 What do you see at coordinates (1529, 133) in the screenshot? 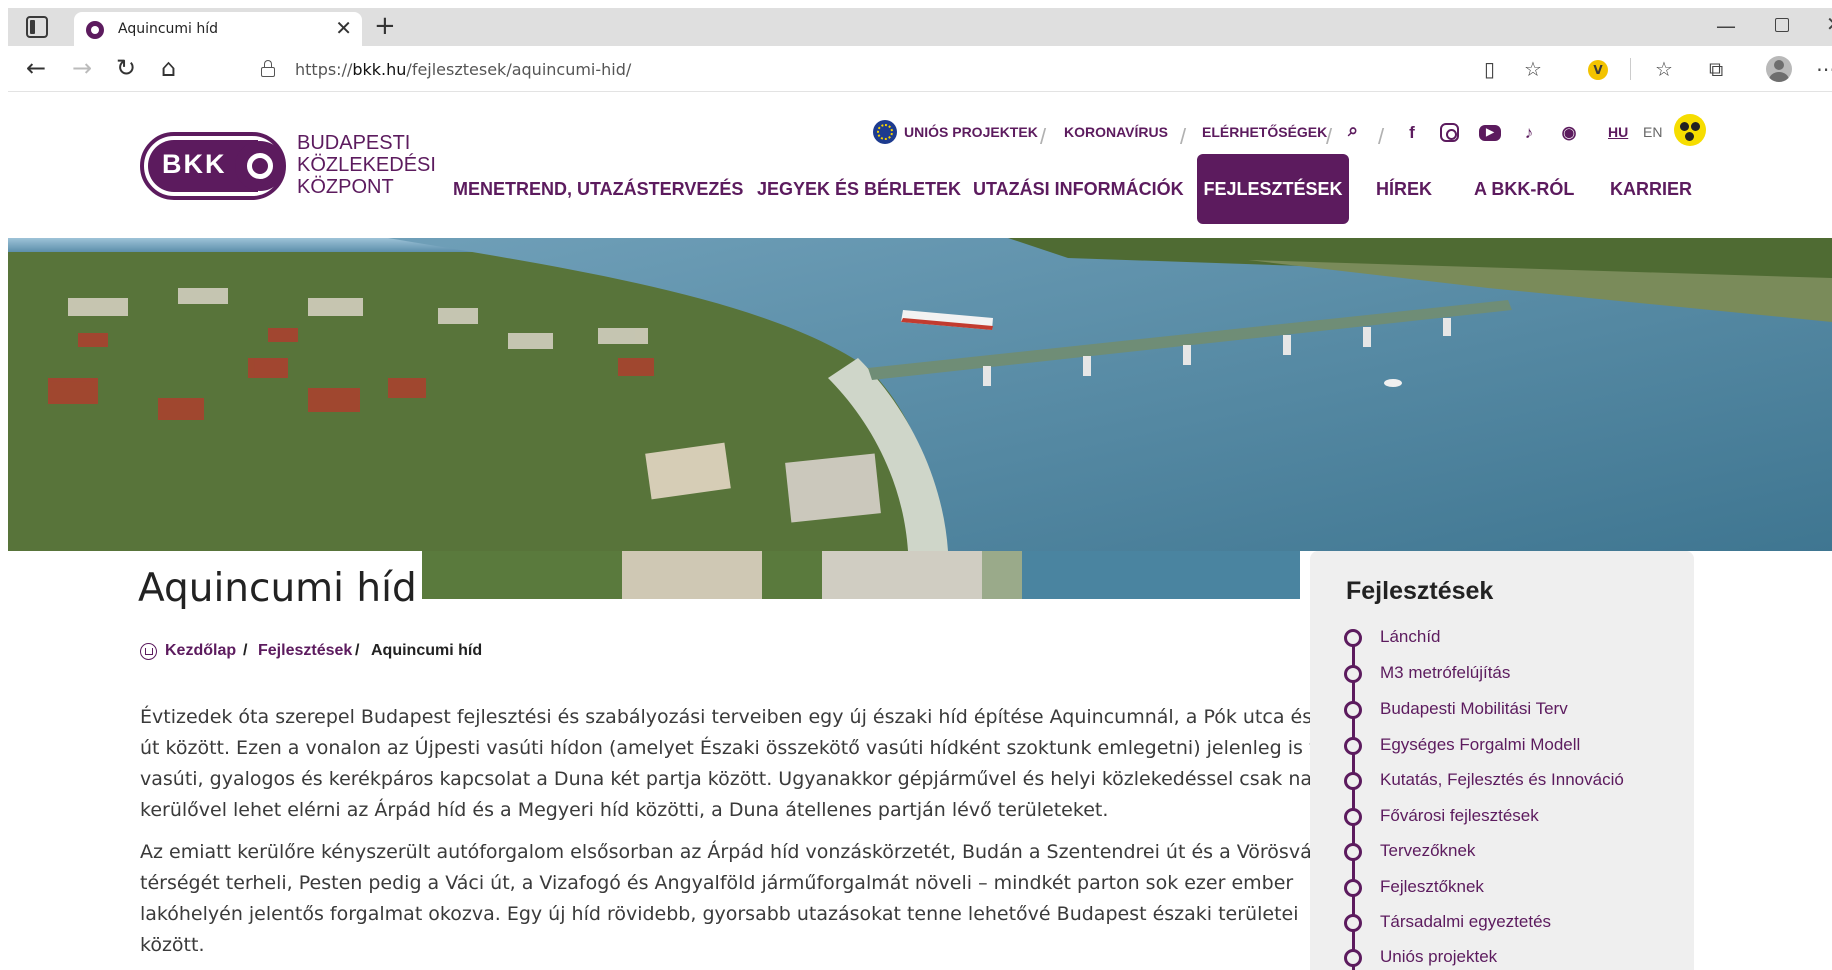
I see `tiktok-icon: ♪` at bounding box center [1529, 133].